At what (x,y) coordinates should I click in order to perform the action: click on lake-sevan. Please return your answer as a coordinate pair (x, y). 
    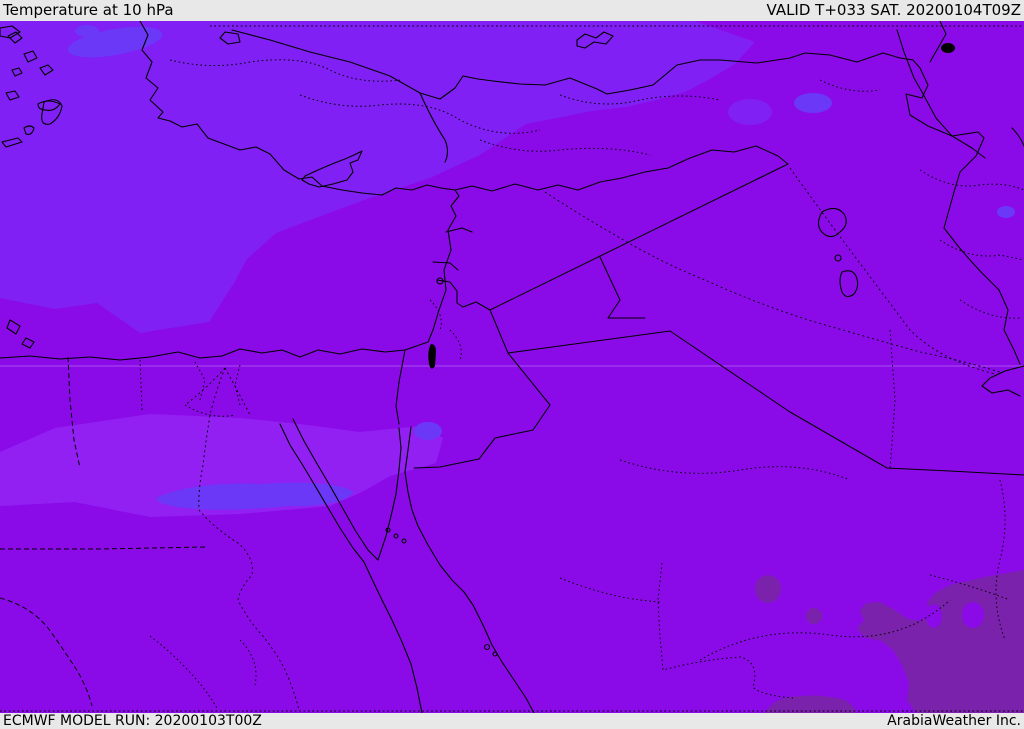
    Looking at the image, I should click on (948, 48).